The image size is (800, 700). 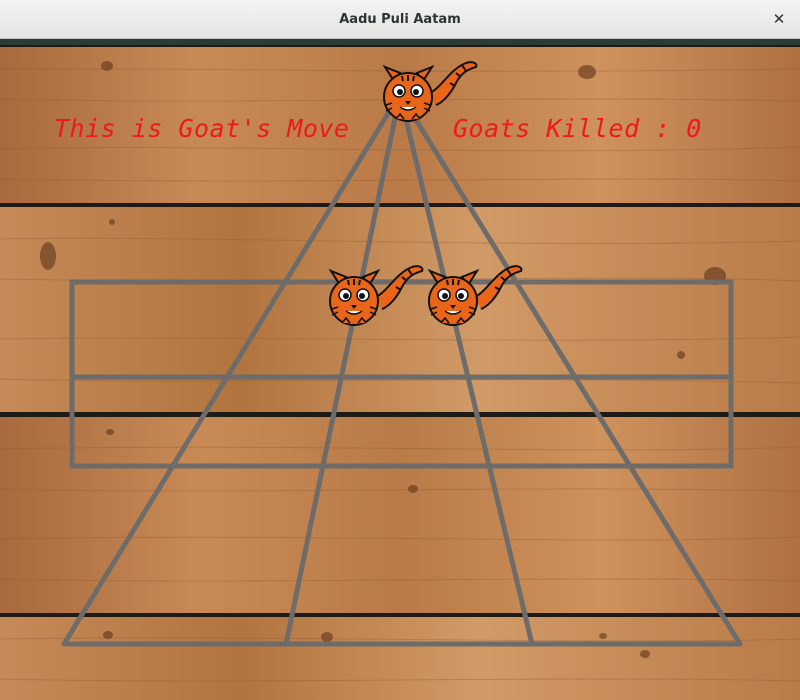 What do you see at coordinates (202, 128) in the screenshot?
I see `turn-indicator: This is Goat's Move` at bounding box center [202, 128].